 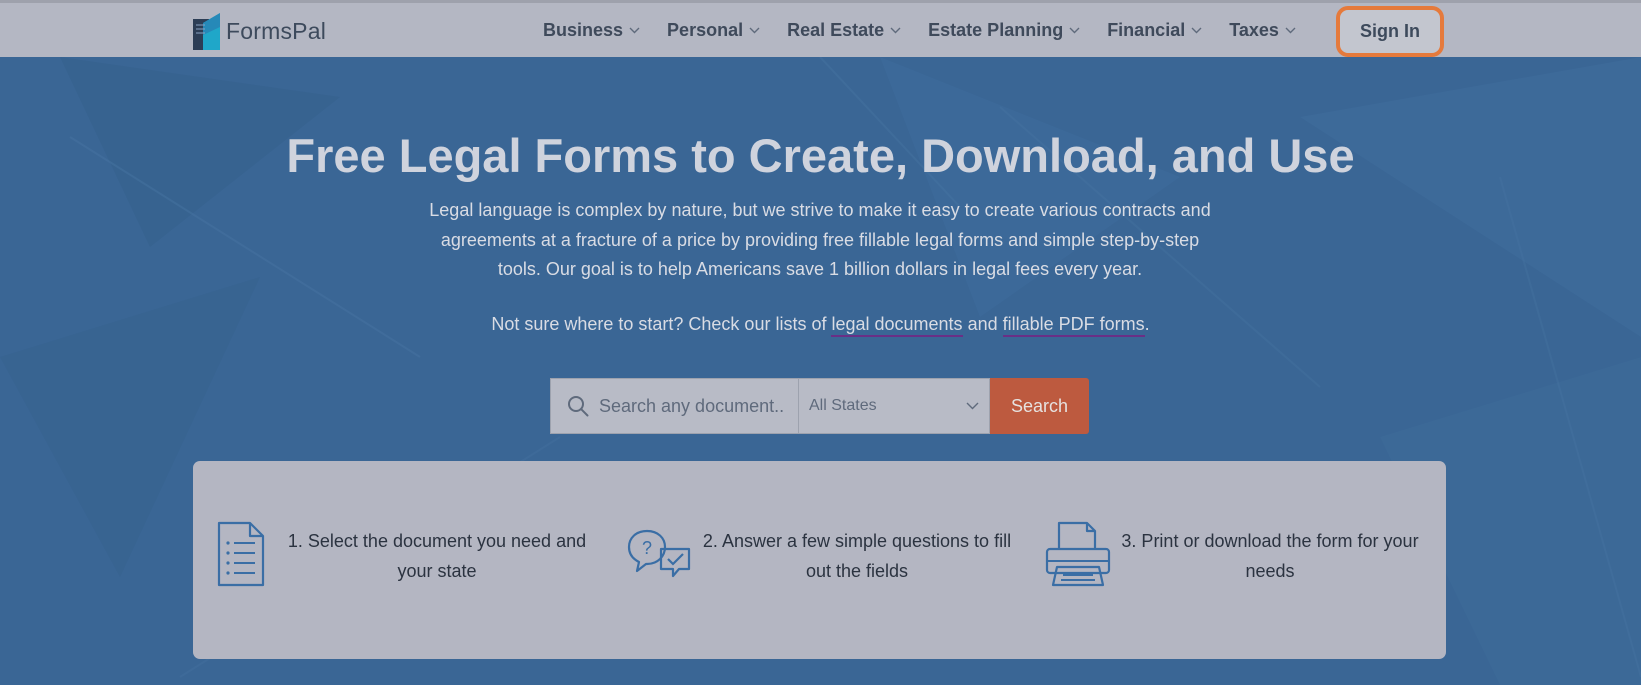 I want to click on document-search-form: All States Search, so click(x=819, y=406).